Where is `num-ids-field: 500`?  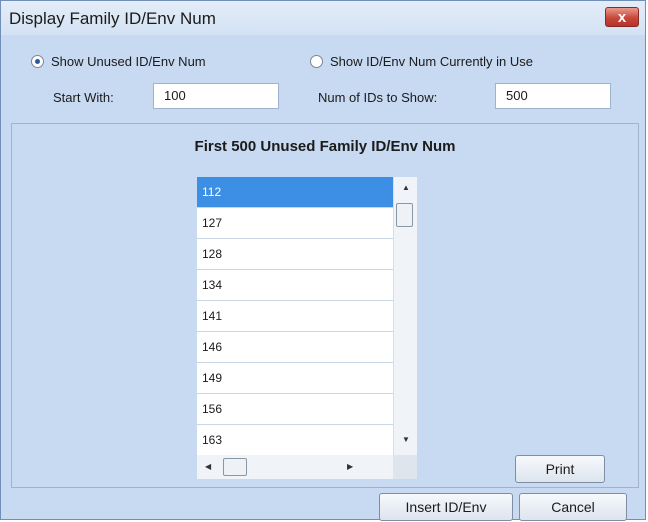
num-ids-field: 500 is located at coordinates (553, 96).